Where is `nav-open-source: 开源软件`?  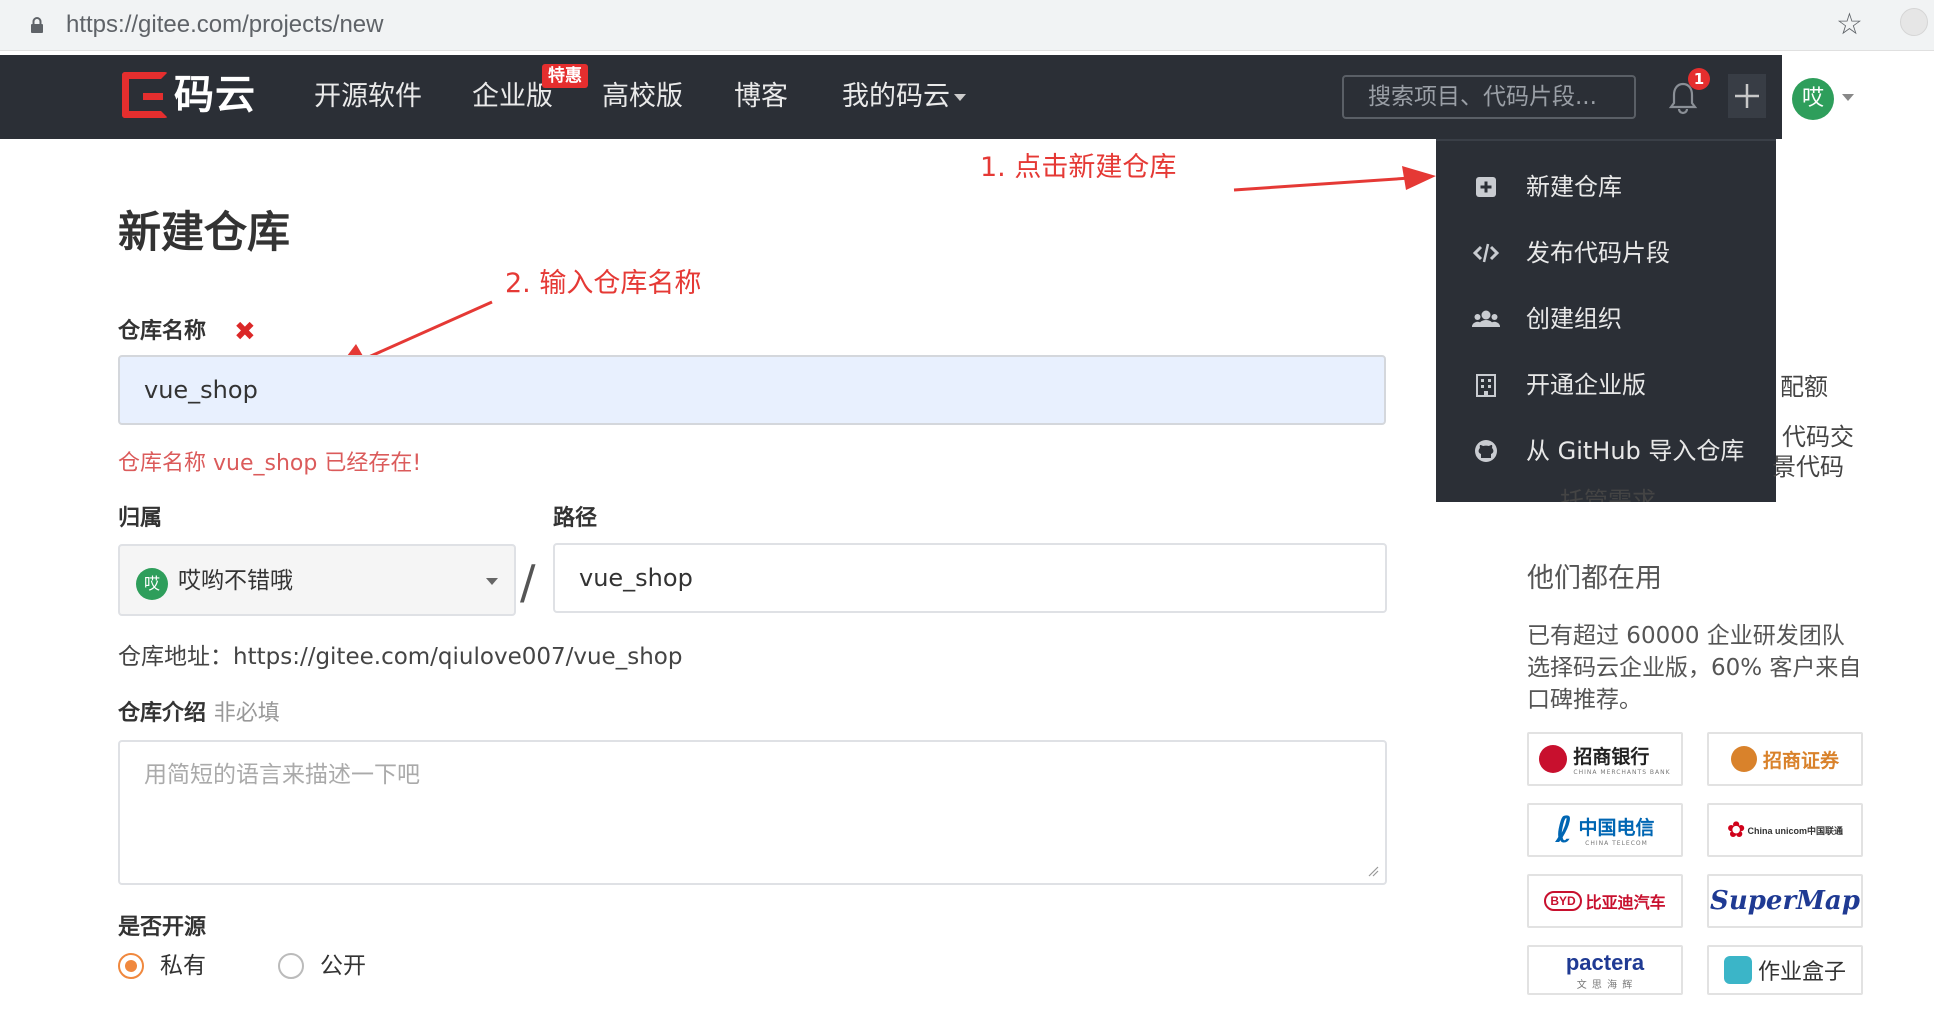
nav-open-source: 开源软件 is located at coordinates (368, 97).